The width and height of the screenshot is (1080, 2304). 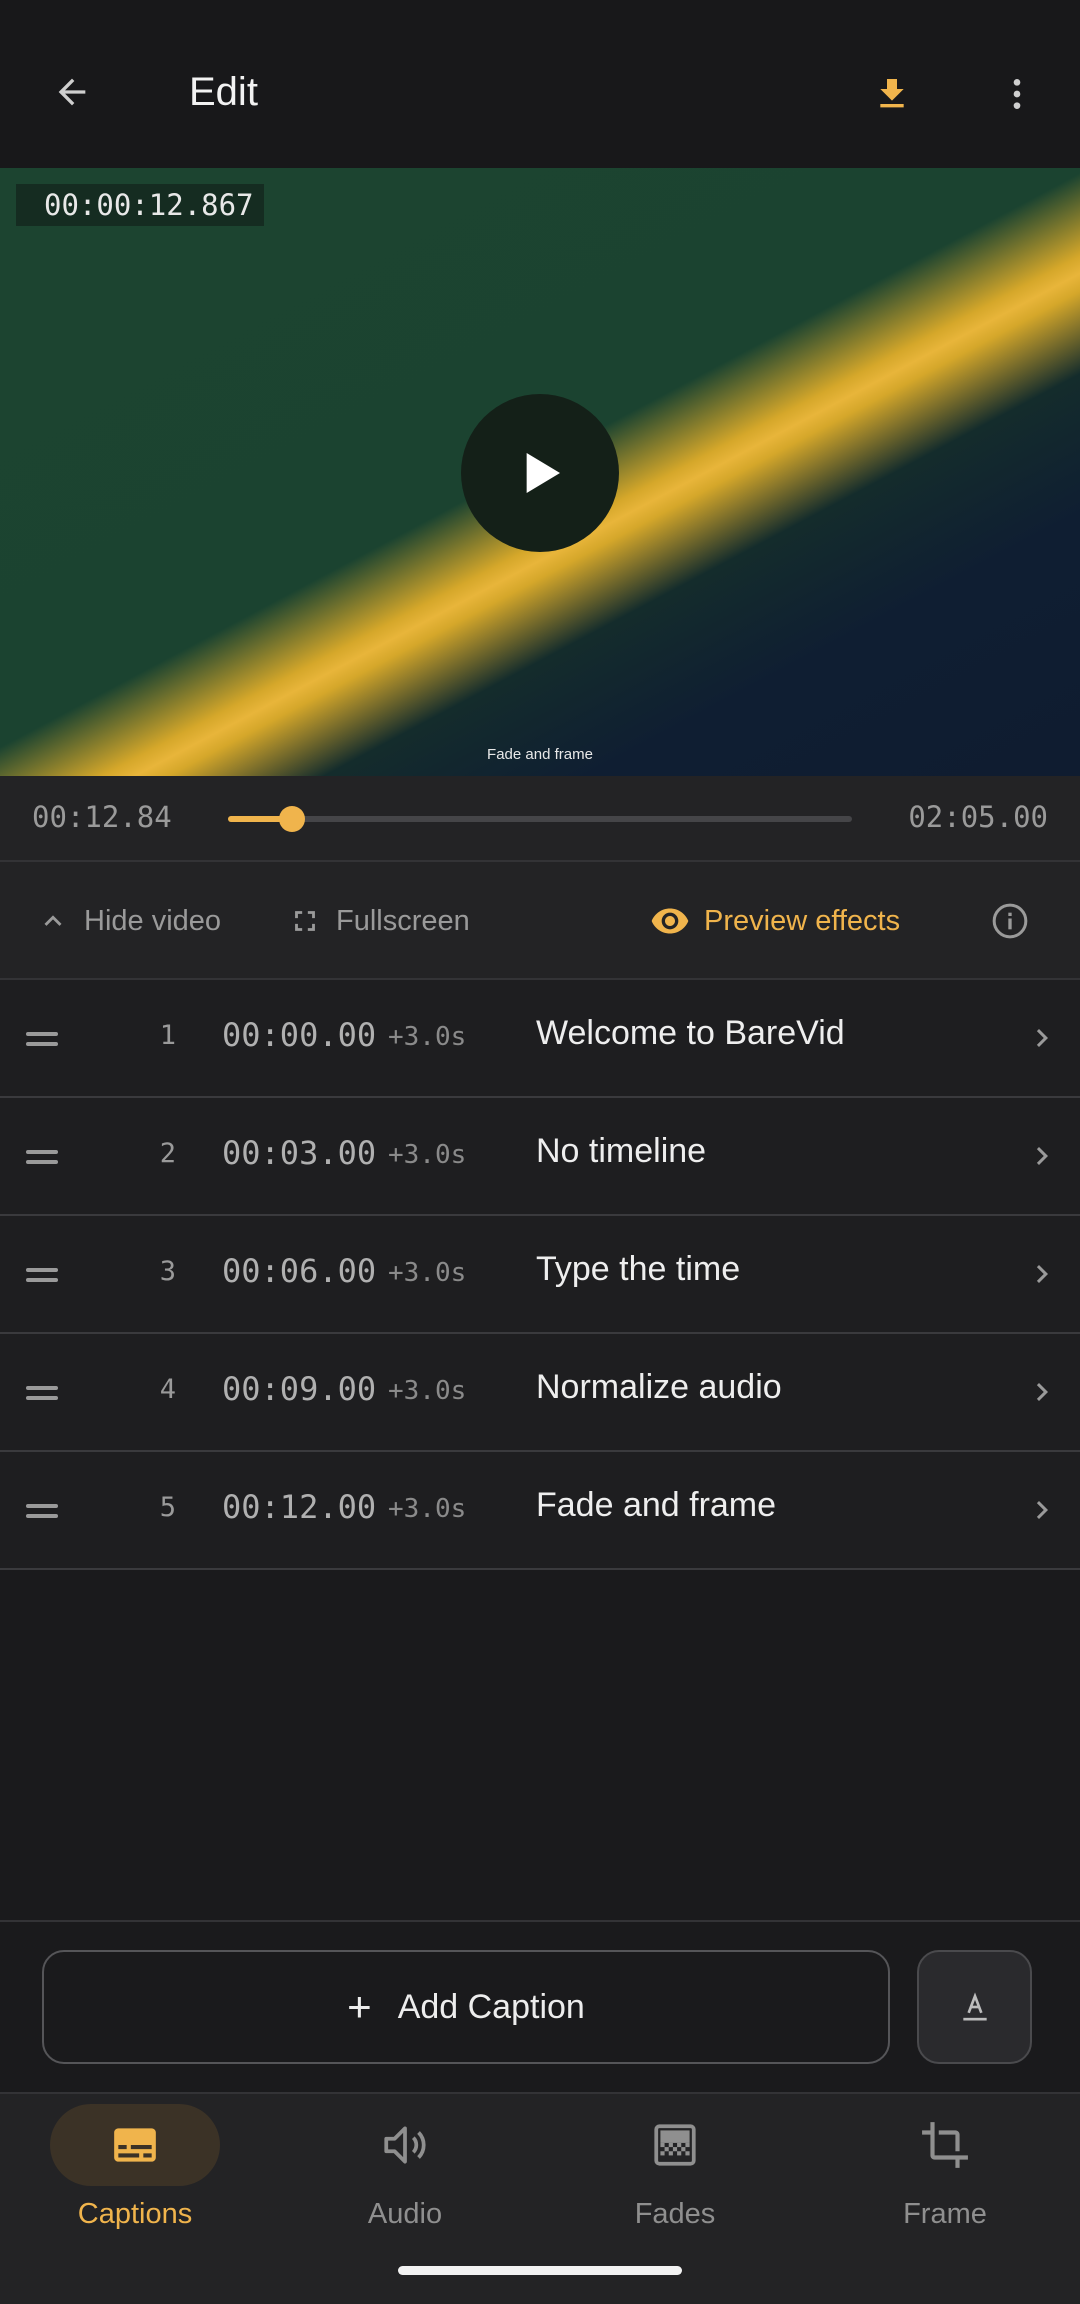 I want to click on caption-row: 3 00:06.00 +3.0s Type the time, so click(x=540, y=1275).